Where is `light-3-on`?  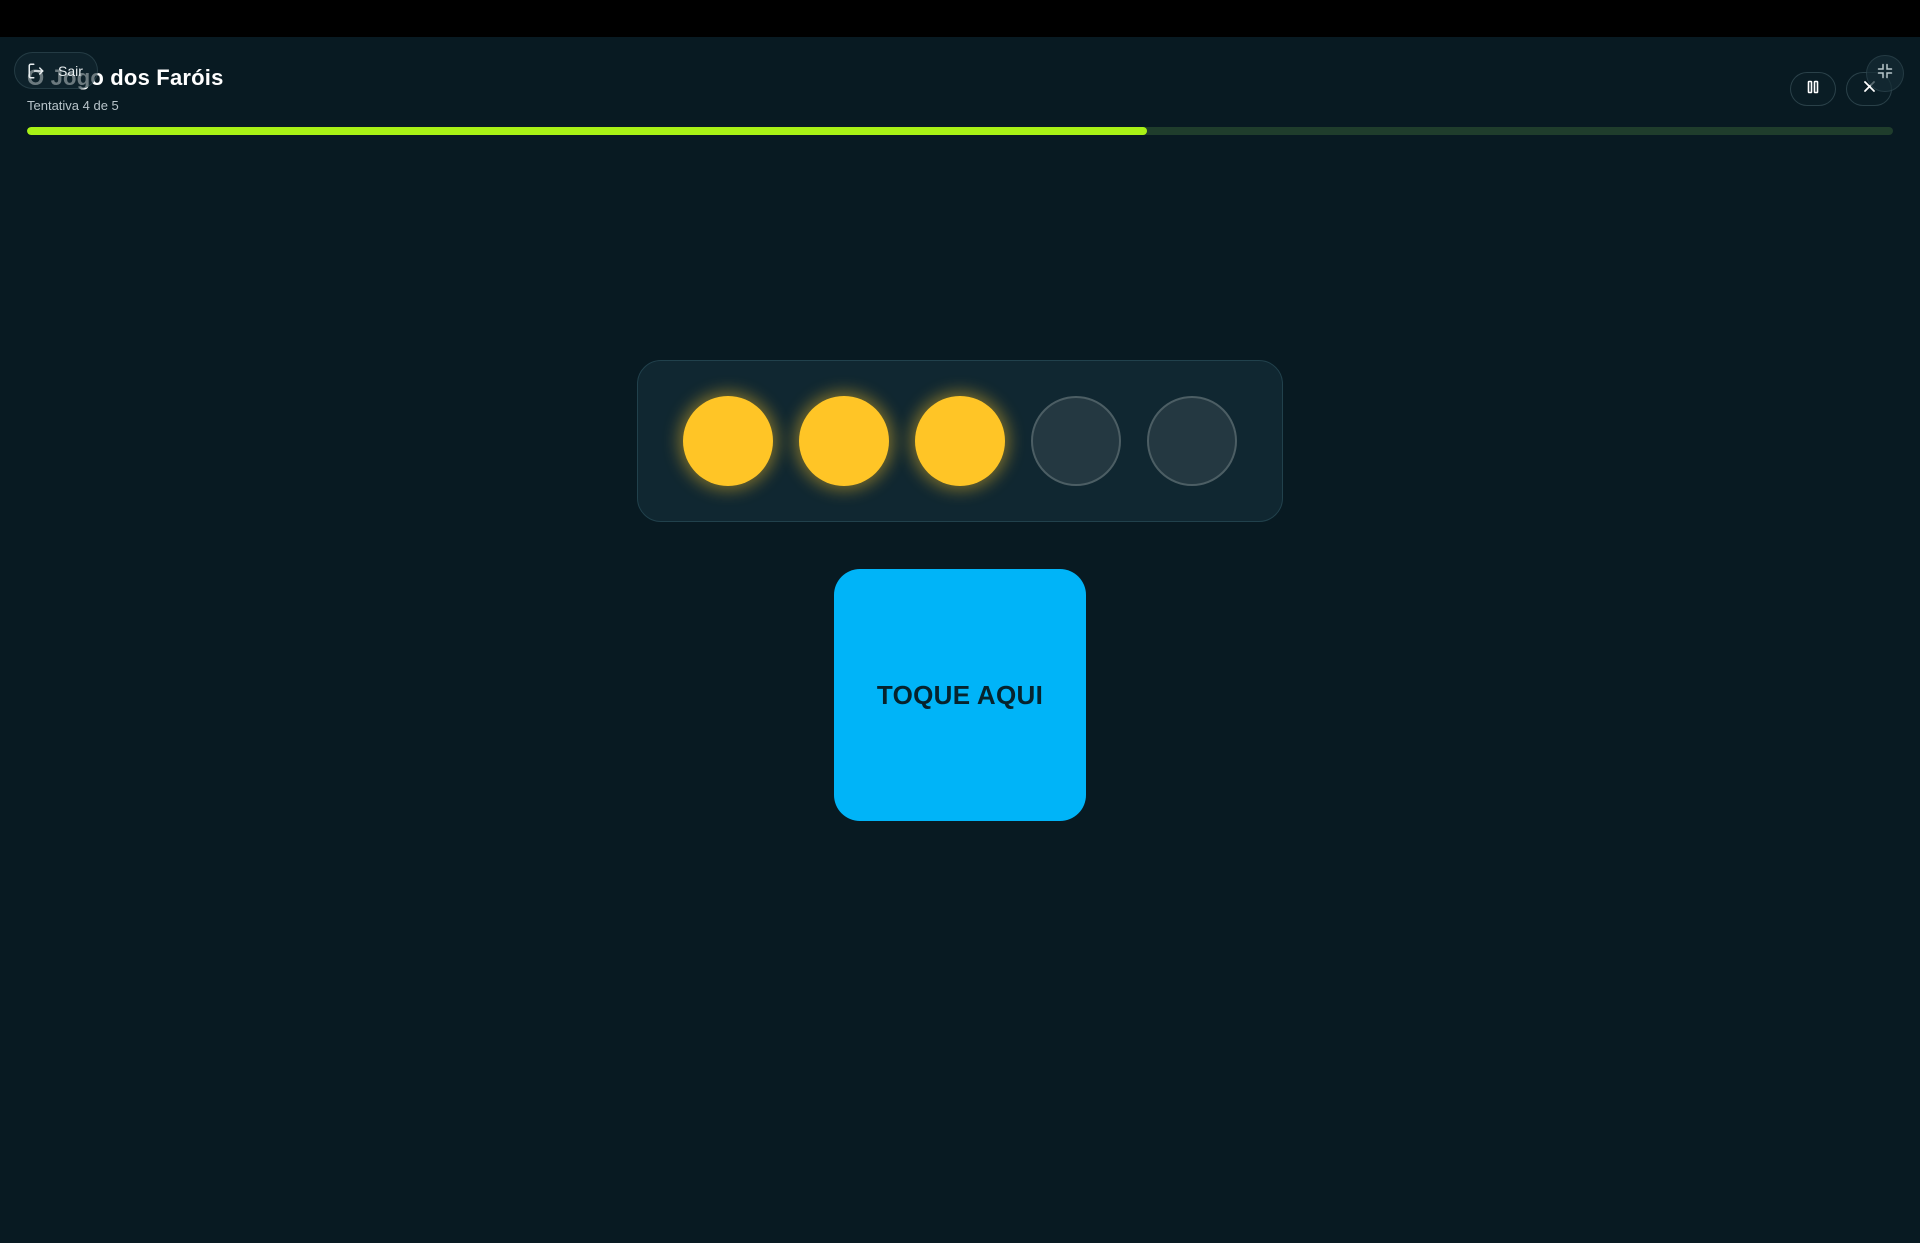 light-3-on is located at coordinates (960, 441).